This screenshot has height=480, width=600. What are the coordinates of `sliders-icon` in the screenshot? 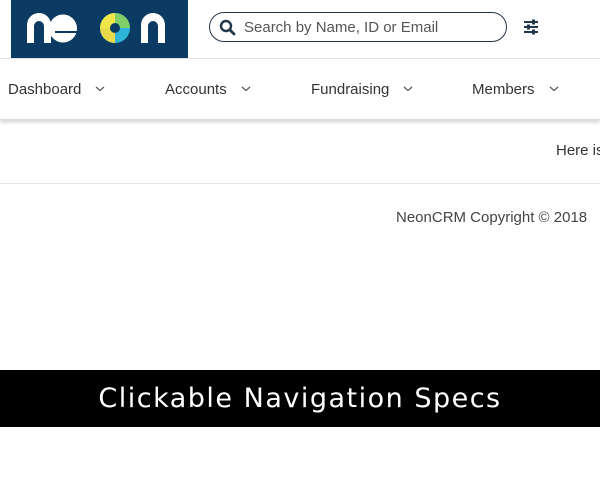 It's located at (531, 27).